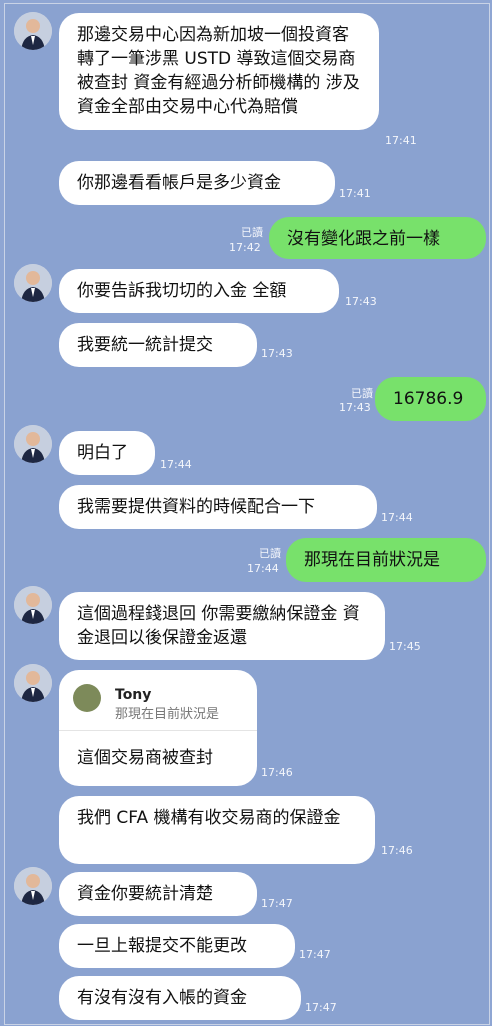  I want to click on message-bubble: 有沒有沒有入帳的資金, so click(180, 998).